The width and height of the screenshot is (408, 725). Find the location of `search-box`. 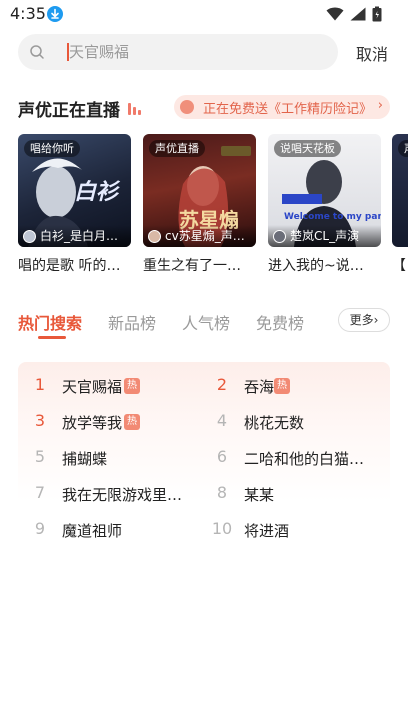

search-box is located at coordinates (178, 52).